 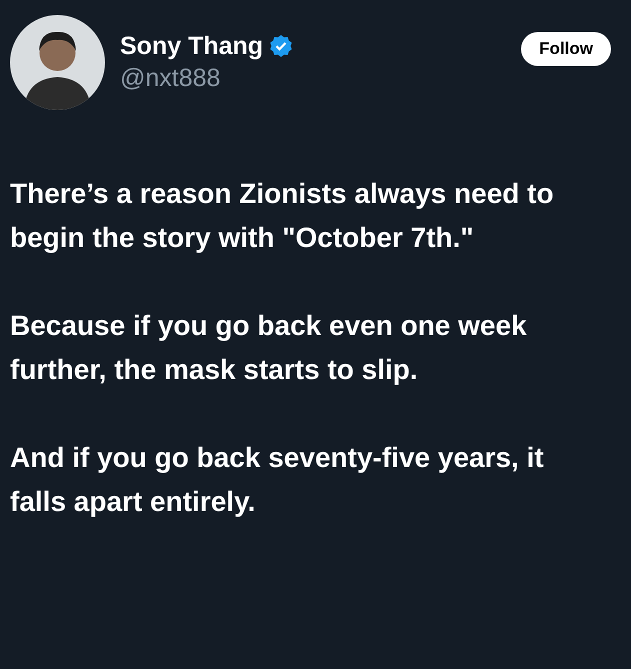 I want to click on follow-button: Follow, so click(x=566, y=49).